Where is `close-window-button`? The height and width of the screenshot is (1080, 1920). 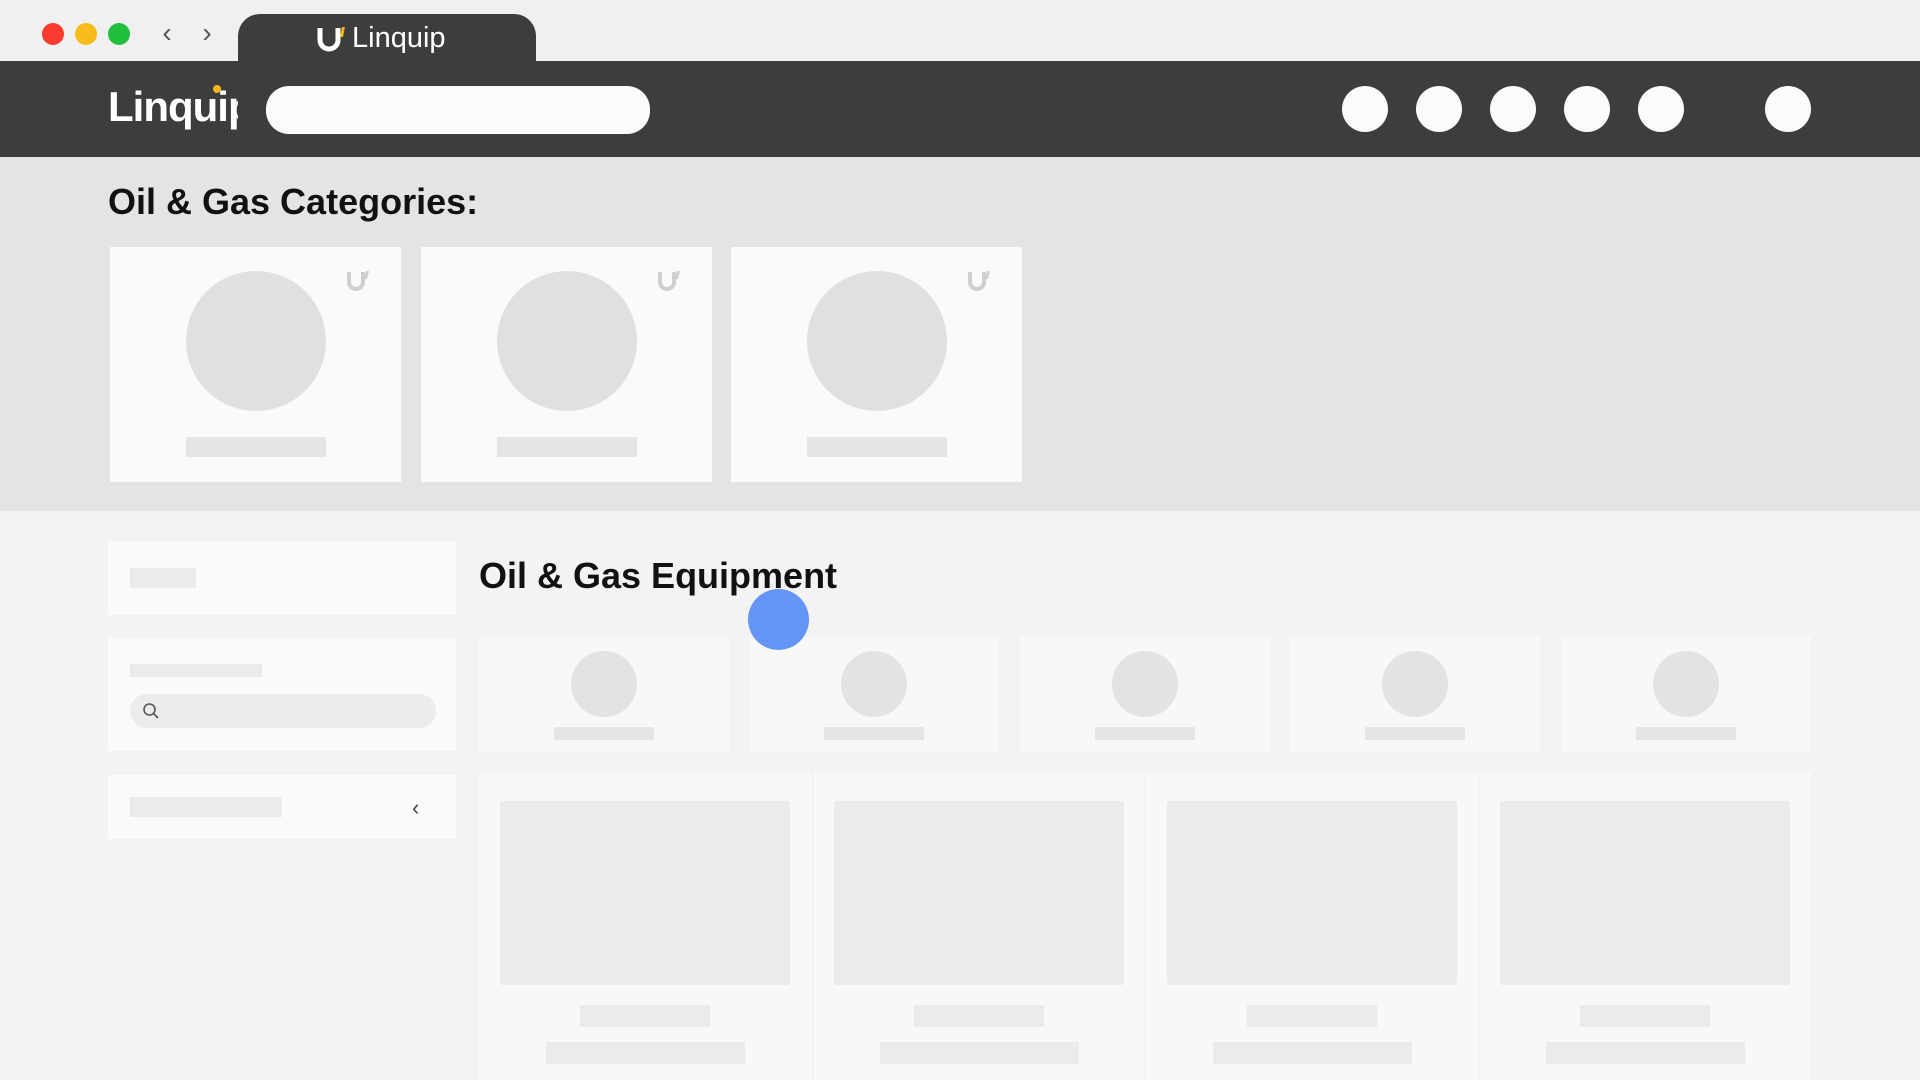 close-window-button is located at coordinates (53, 34).